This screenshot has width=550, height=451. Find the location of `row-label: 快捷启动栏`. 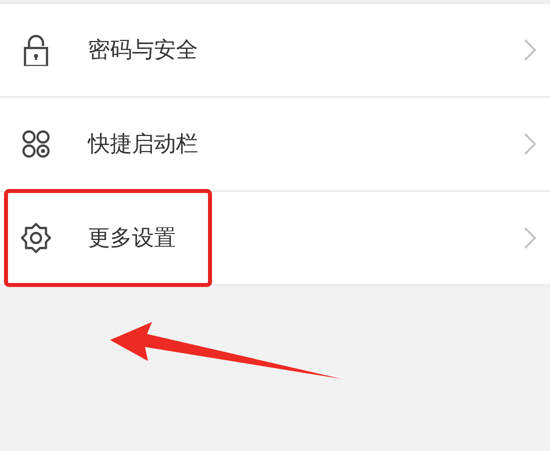

row-label: 快捷启动栏 is located at coordinates (143, 145).